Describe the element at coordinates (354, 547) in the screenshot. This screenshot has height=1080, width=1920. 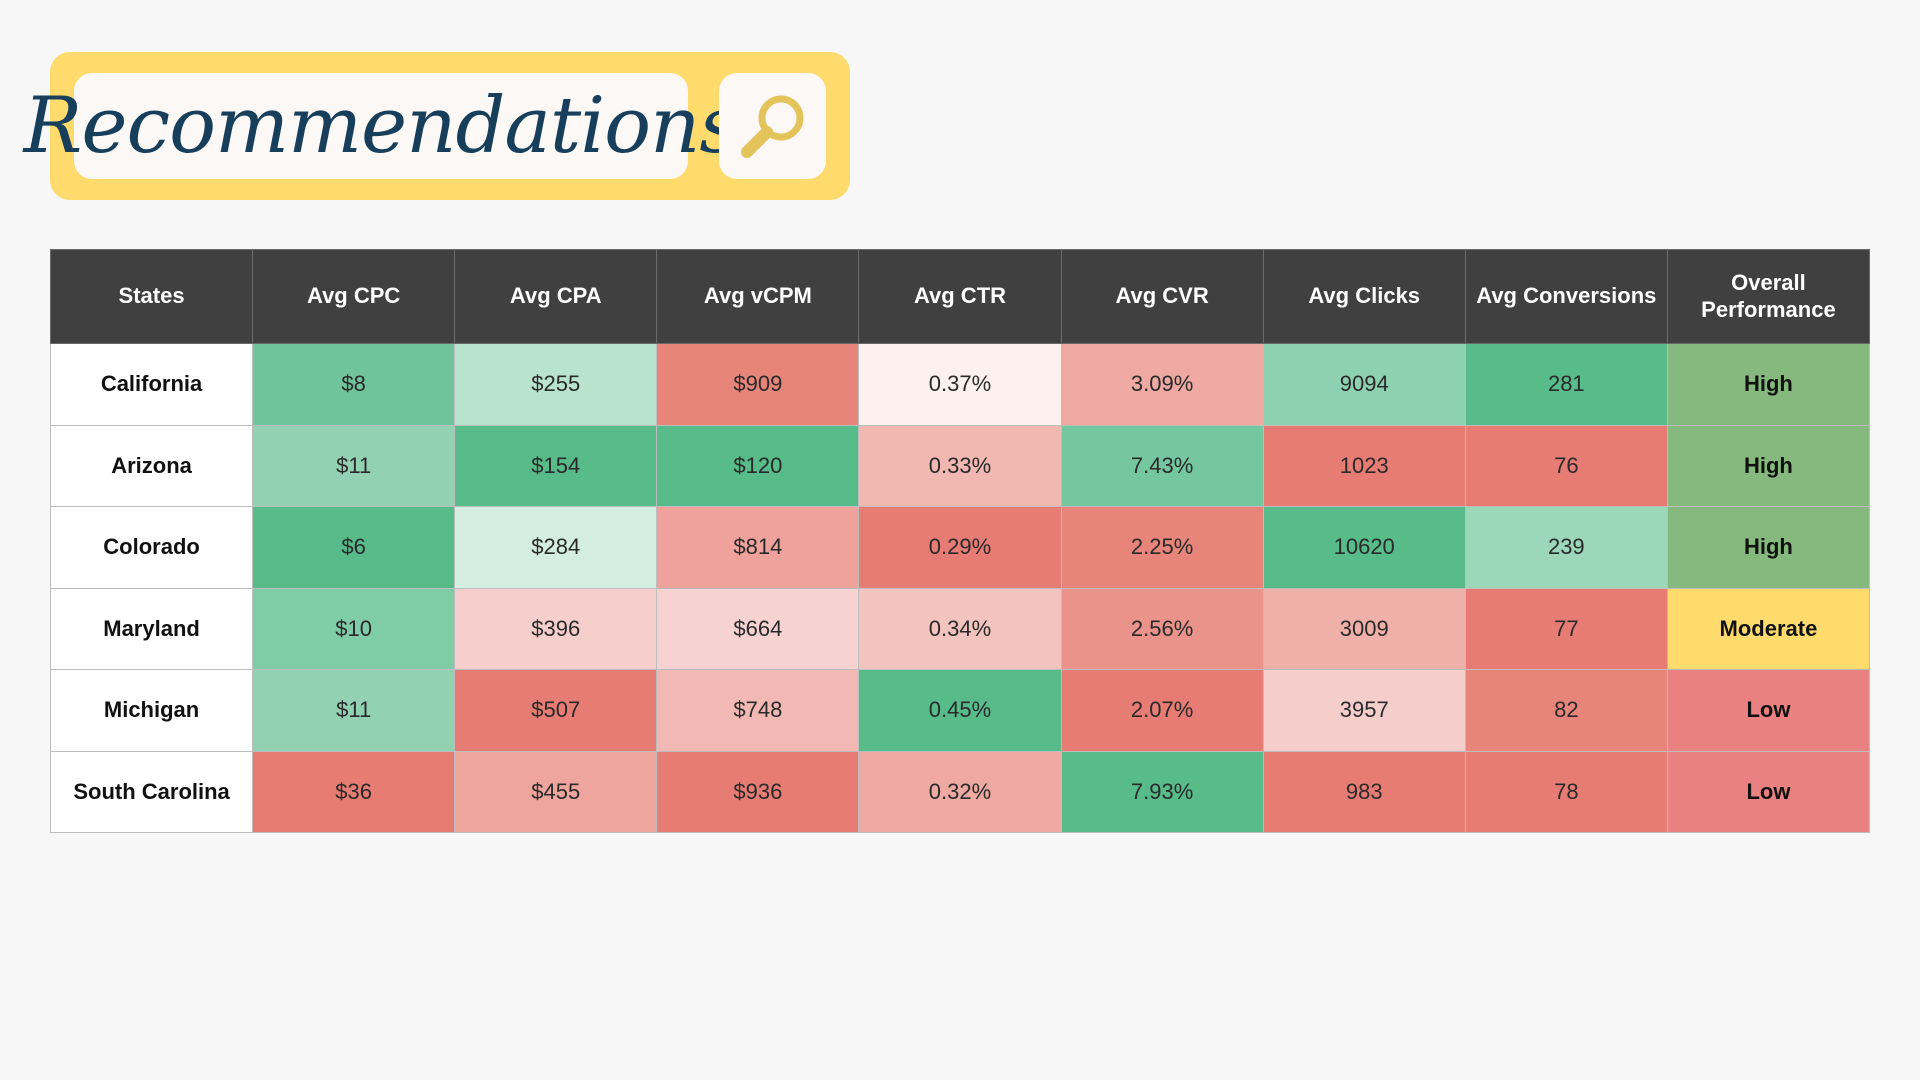
I see `metric-cell: $6` at that location.